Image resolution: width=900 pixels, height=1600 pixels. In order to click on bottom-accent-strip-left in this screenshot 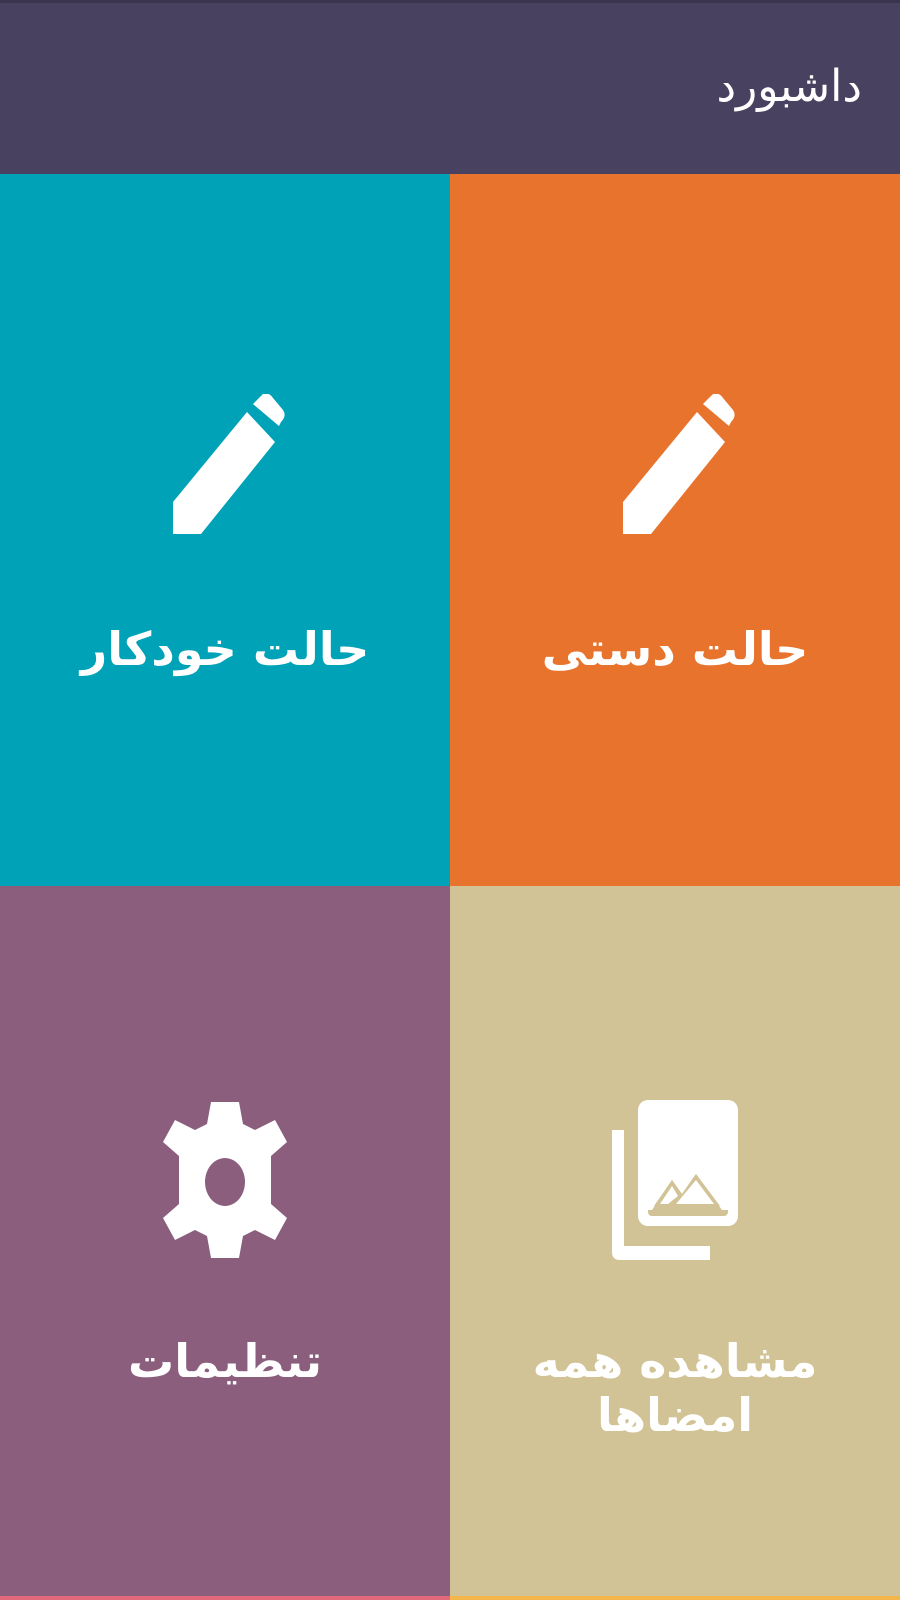, I will do `click(225, 1598)`.